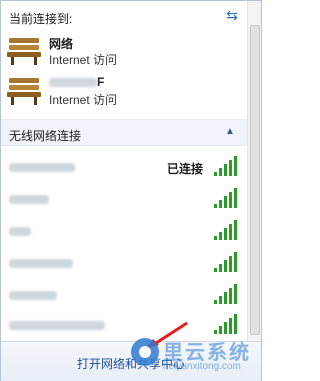 The height and width of the screenshot is (381, 320). Describe the element at coordinates (124, 133) in the screenshot. I see `wireless-section-header: 无线网络连接 ▲` at that location.